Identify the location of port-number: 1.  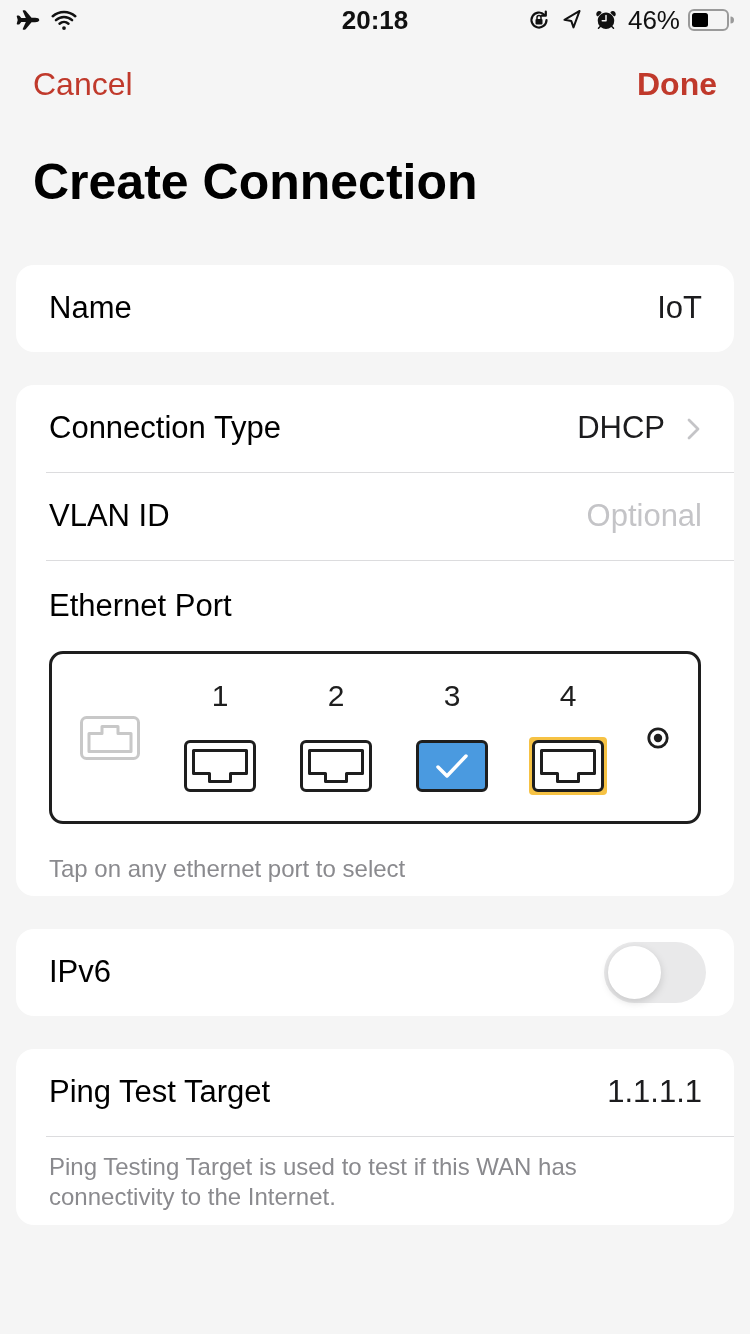
(220, 695).